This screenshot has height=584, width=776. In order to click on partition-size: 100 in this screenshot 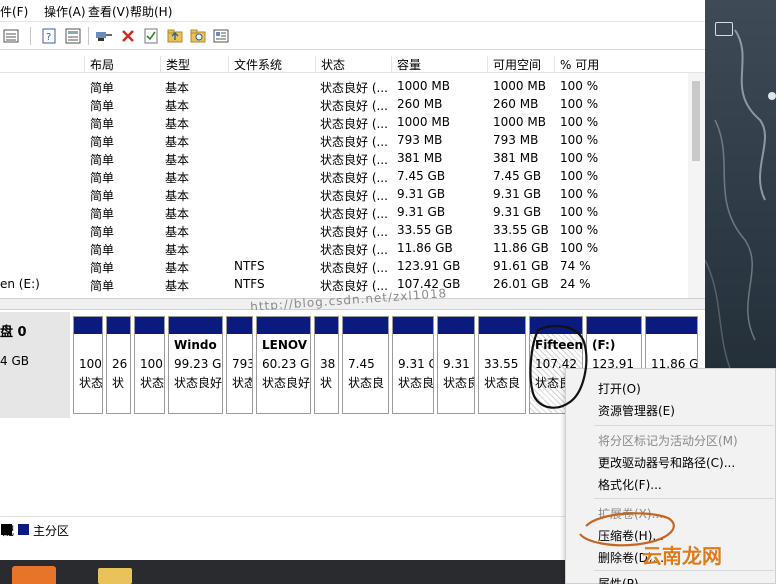, I will do `click(151, 364)`.